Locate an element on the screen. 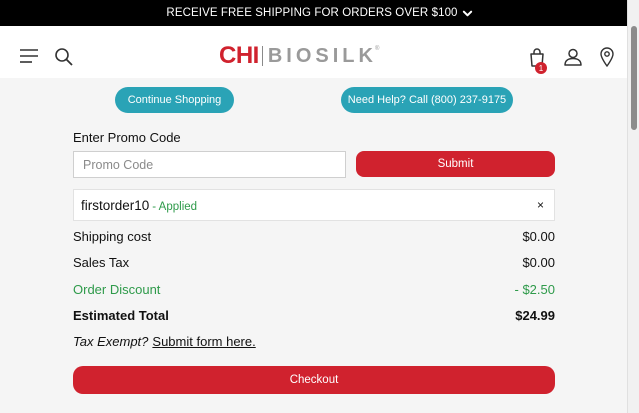 This screenshot has width=639, height=413. cart-count-badge: 1 is located at coordinates (541, 68).